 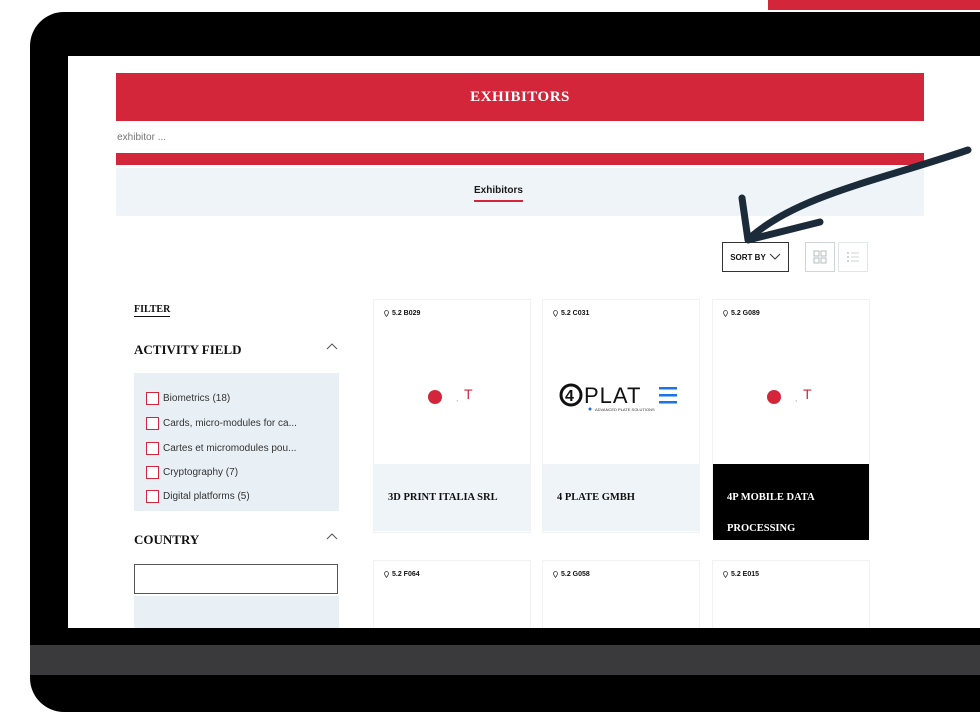 What do you see at coordinates (571, 313) in the screenshot?
I see `stand-location: 5.2 C031` at bounding box center [571, 313].